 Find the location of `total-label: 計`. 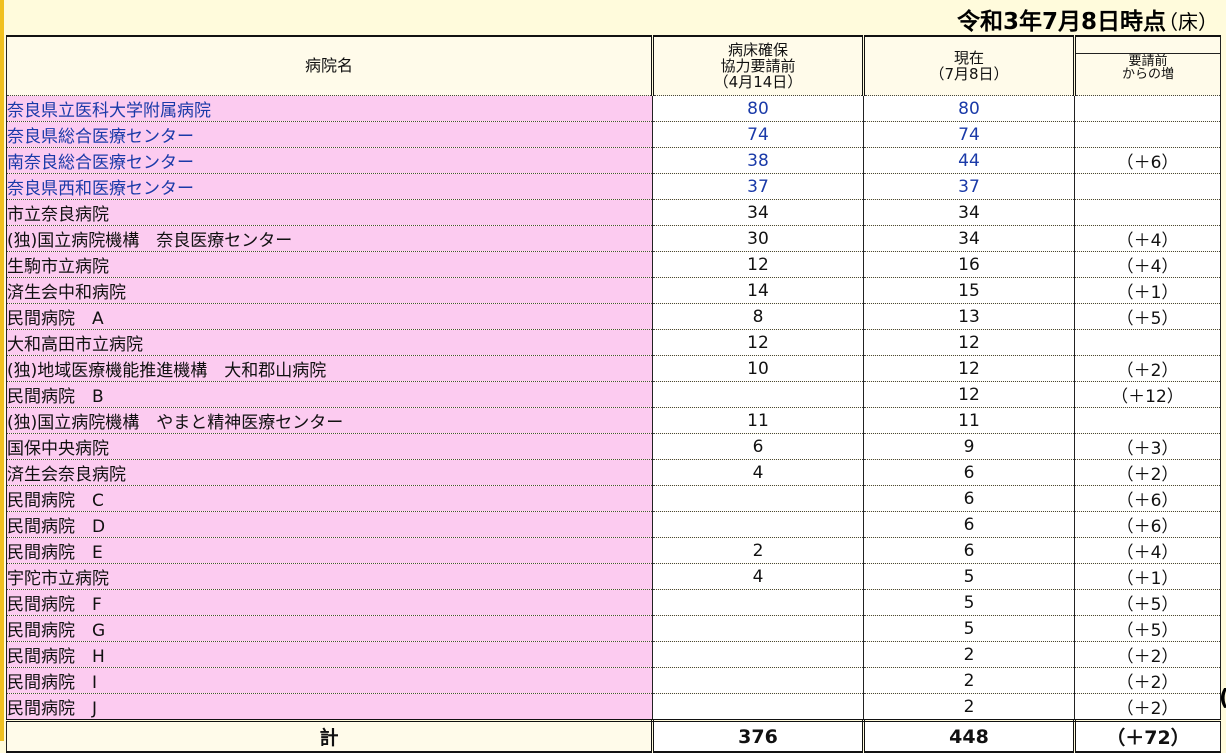

total-label: 計 is located at coordinates (330, 736).